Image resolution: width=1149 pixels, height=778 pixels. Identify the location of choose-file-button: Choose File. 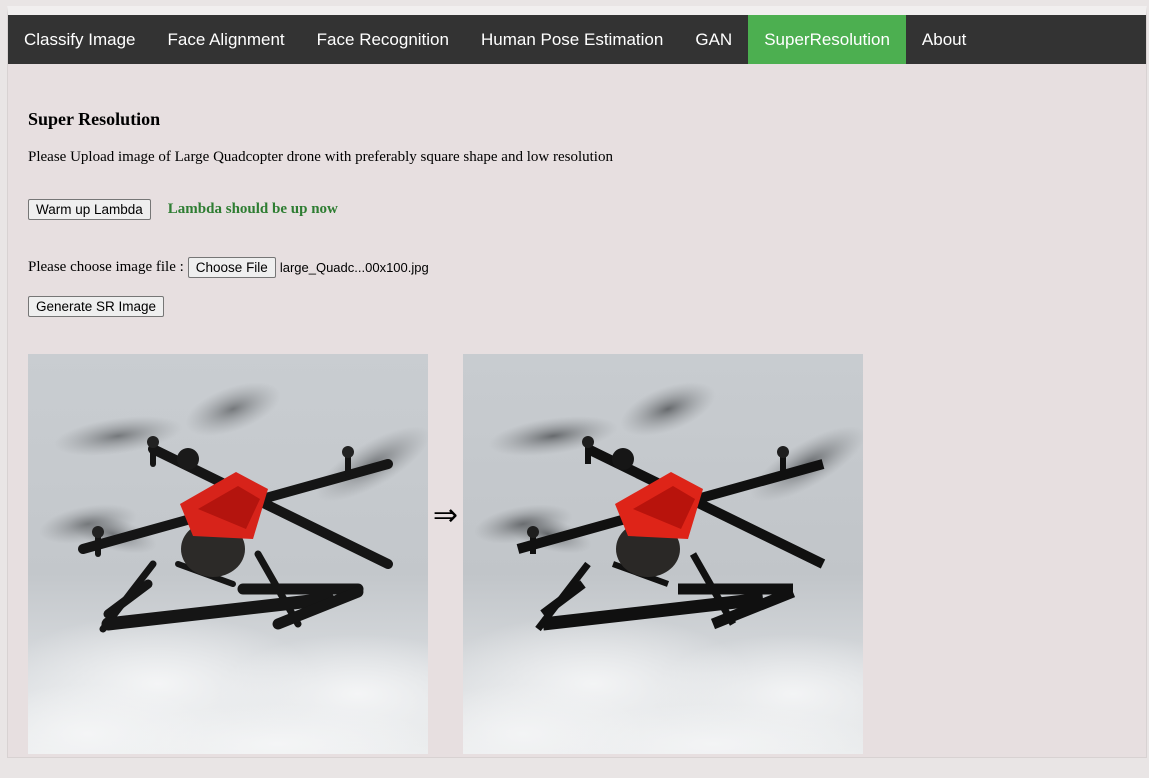
(231, 267).